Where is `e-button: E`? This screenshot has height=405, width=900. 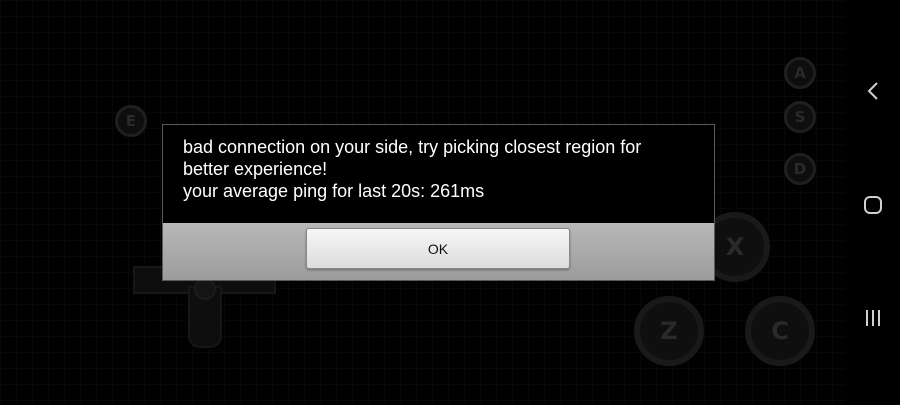
e-button: E is located at coordinates (131, 121).